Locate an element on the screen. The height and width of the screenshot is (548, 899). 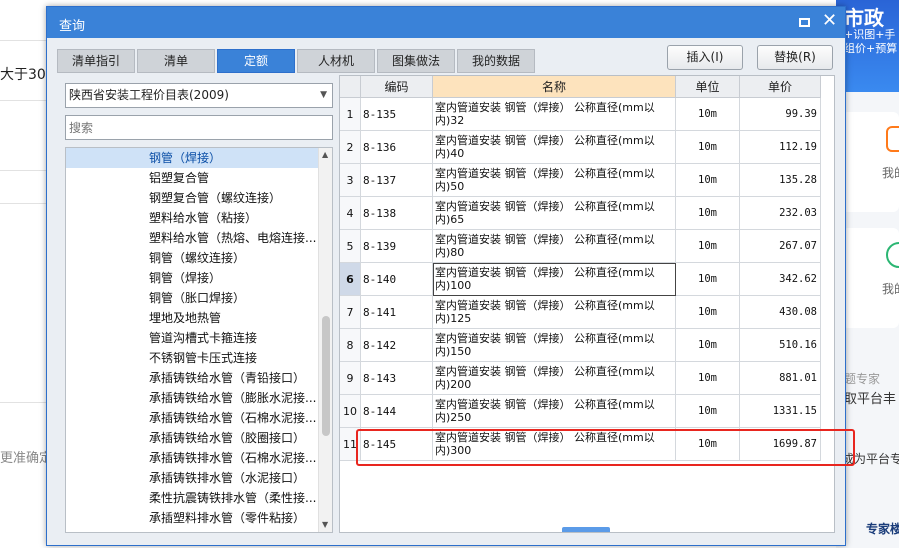
background-text: 专家楼 is located at coordinates (882, 529).